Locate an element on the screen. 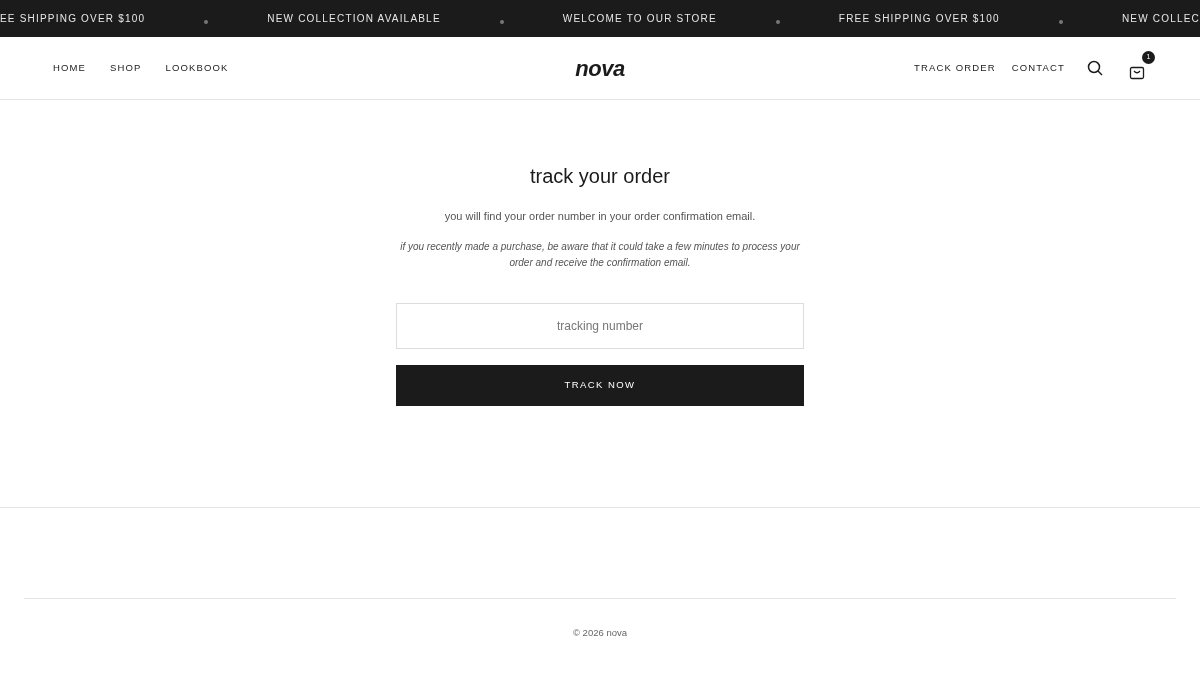 This screenshot has height=678, width=1200. nav-link: HOME is located at coordinates (70, 68).